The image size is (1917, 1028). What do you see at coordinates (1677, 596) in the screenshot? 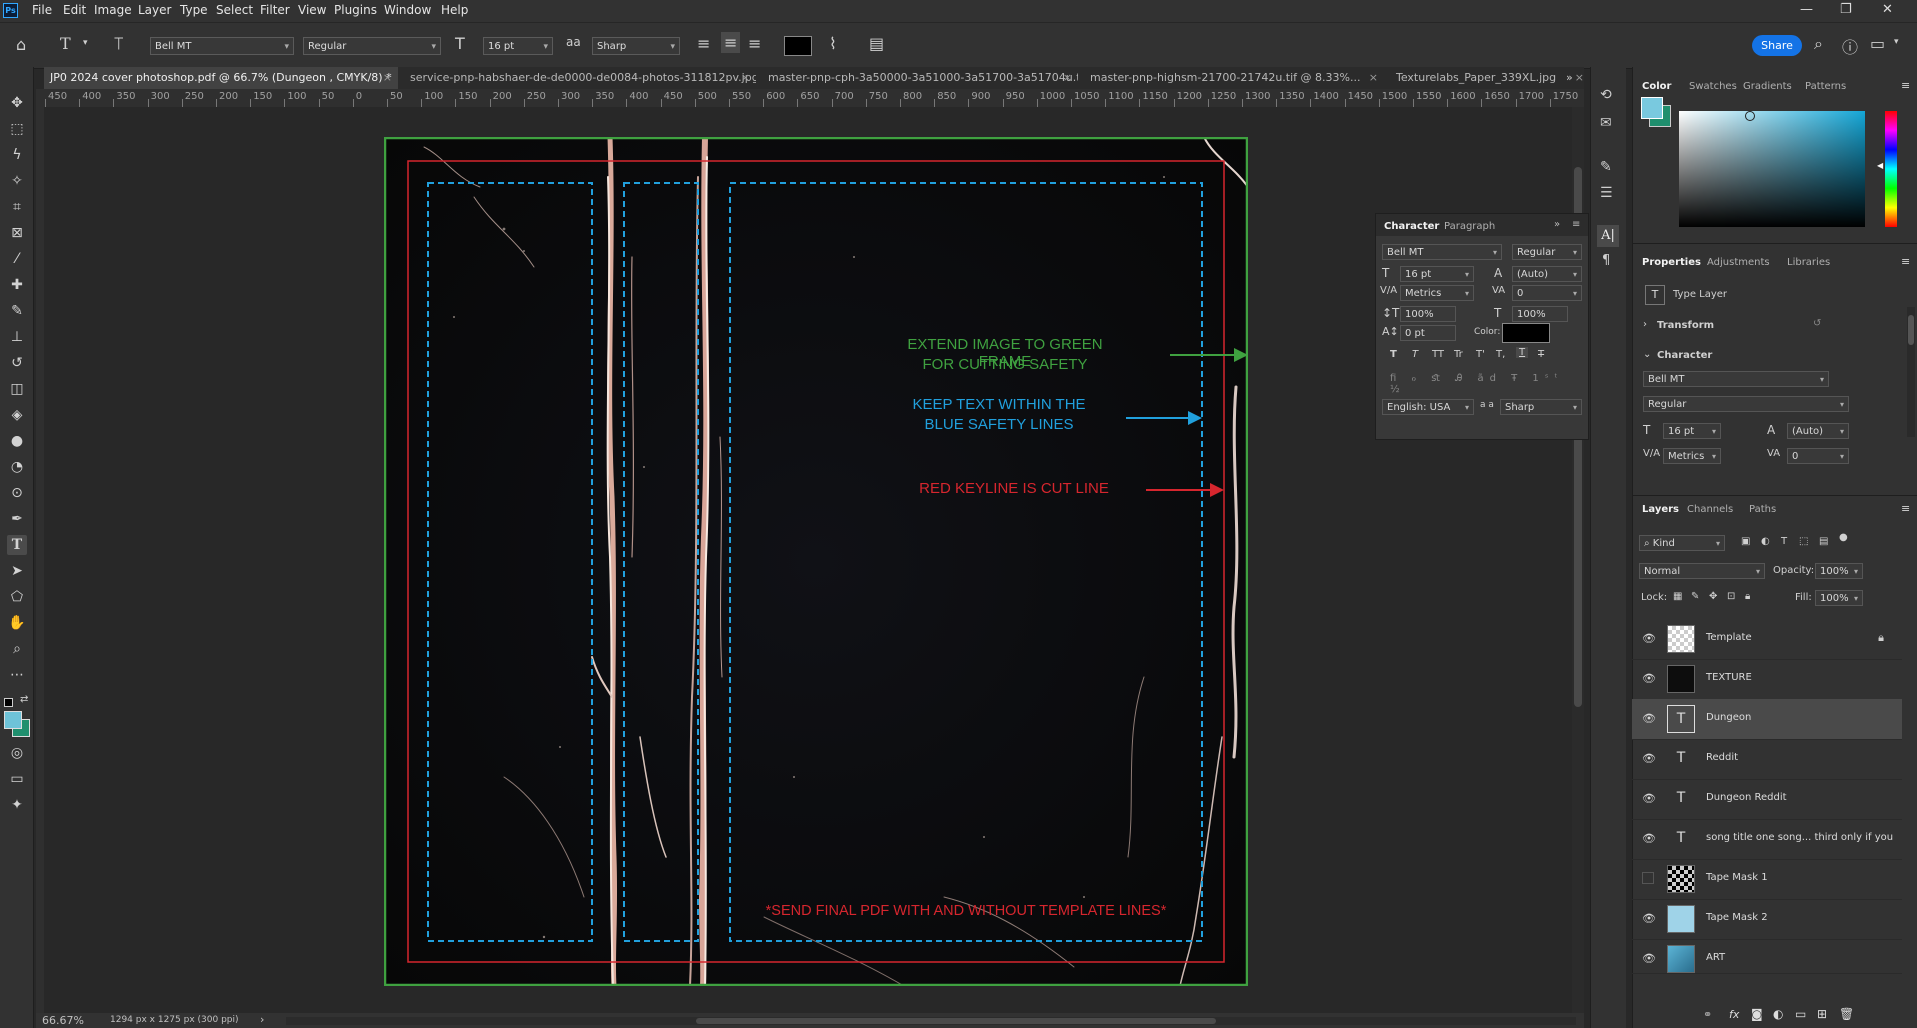
I see `lock-transparent-icon: ▦` at bounding box center [1677, 596].